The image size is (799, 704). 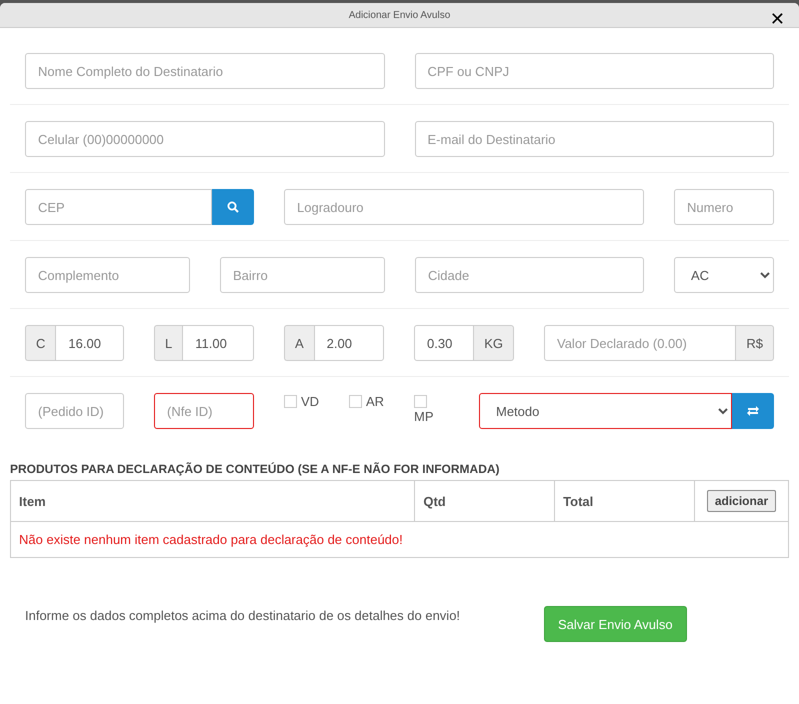 I want to click on column-header: Qtd, so click(x=484, y=501).